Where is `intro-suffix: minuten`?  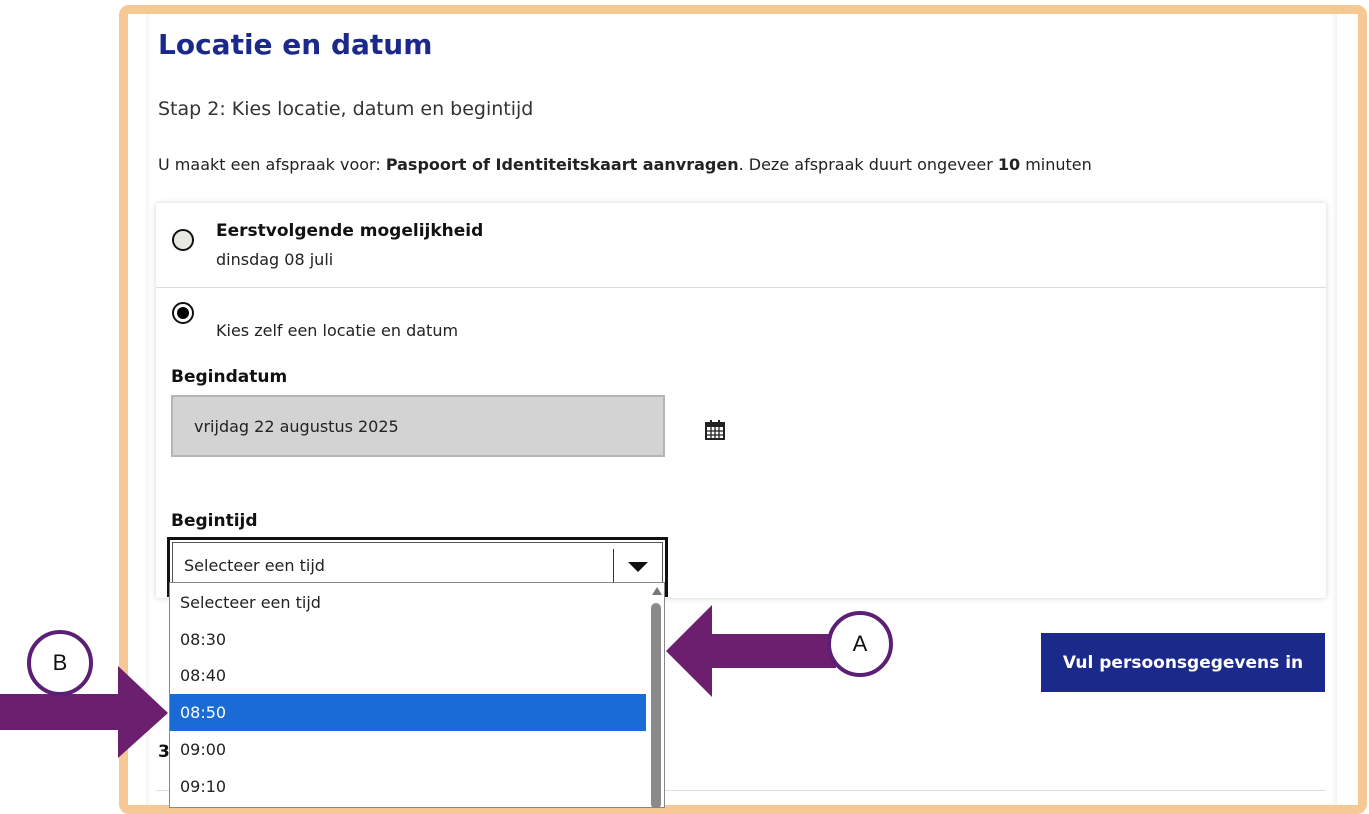
intro-suffix: minuten is located at coordinates (1056, 164).